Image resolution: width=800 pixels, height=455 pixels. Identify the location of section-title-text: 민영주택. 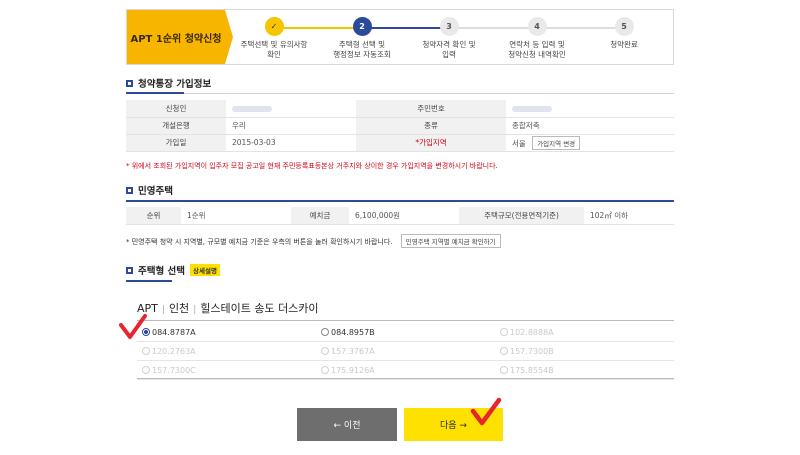
(155, 191).